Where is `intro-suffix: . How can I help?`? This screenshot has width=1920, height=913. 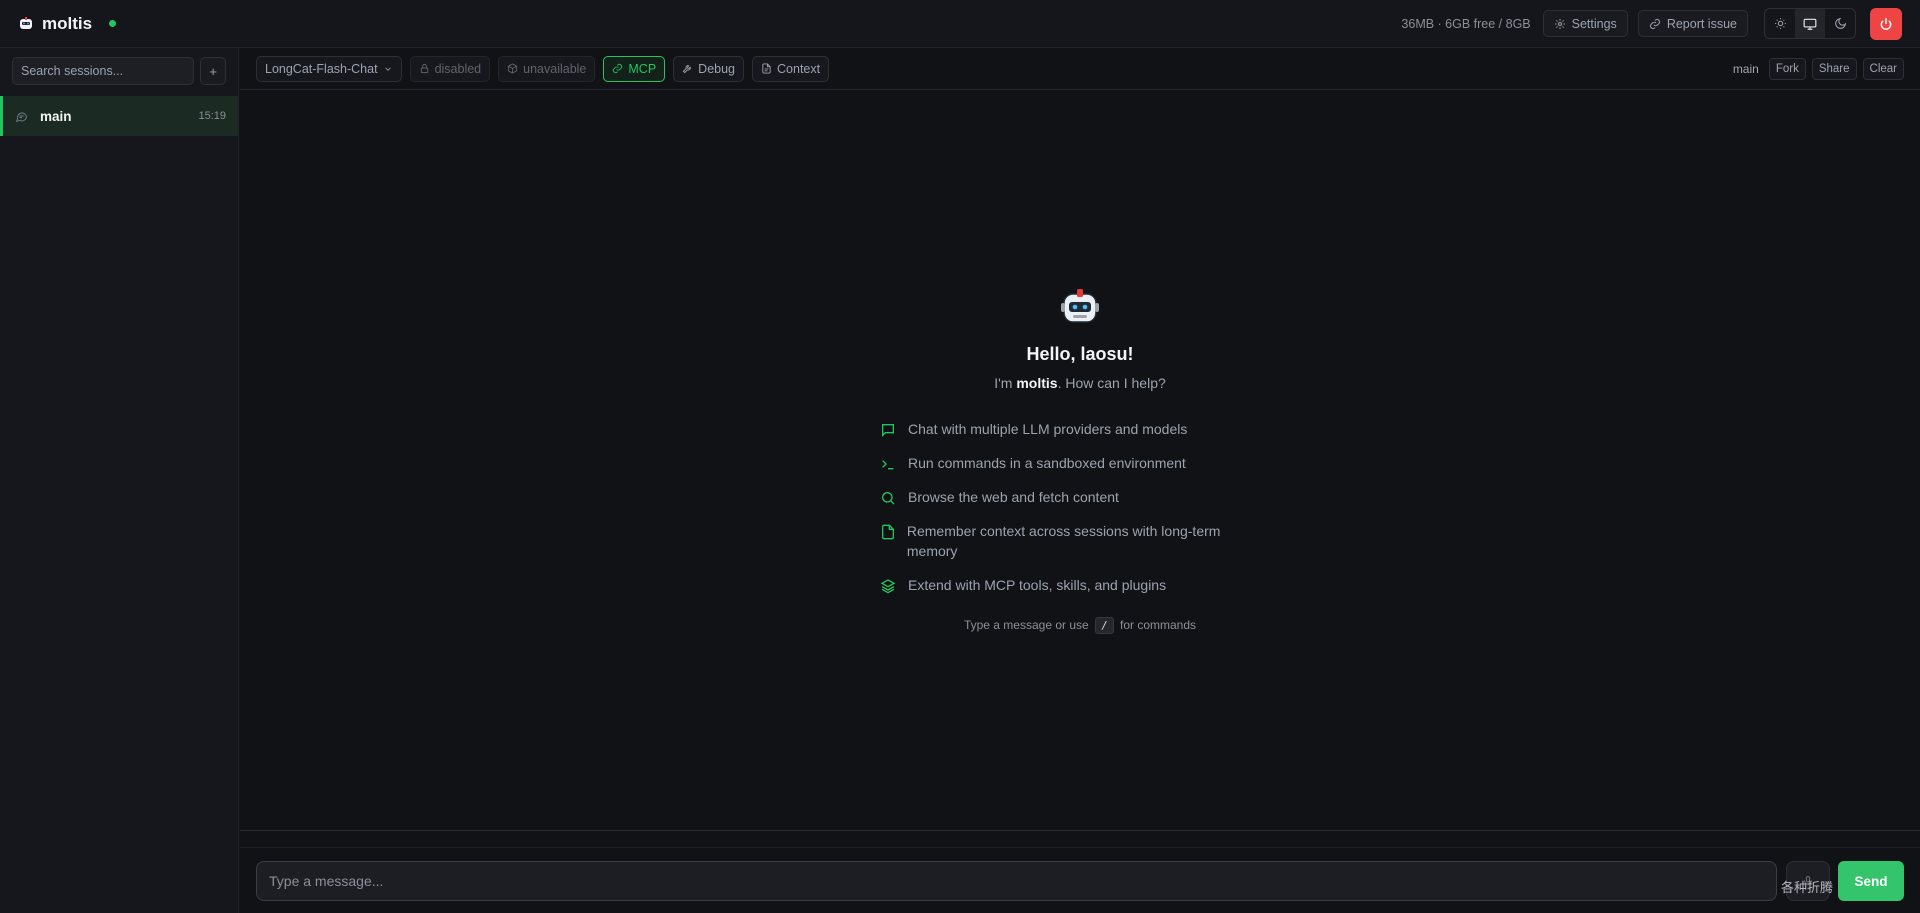 intro-suffix: . How can I help? is located at coordinates (1111, 383).